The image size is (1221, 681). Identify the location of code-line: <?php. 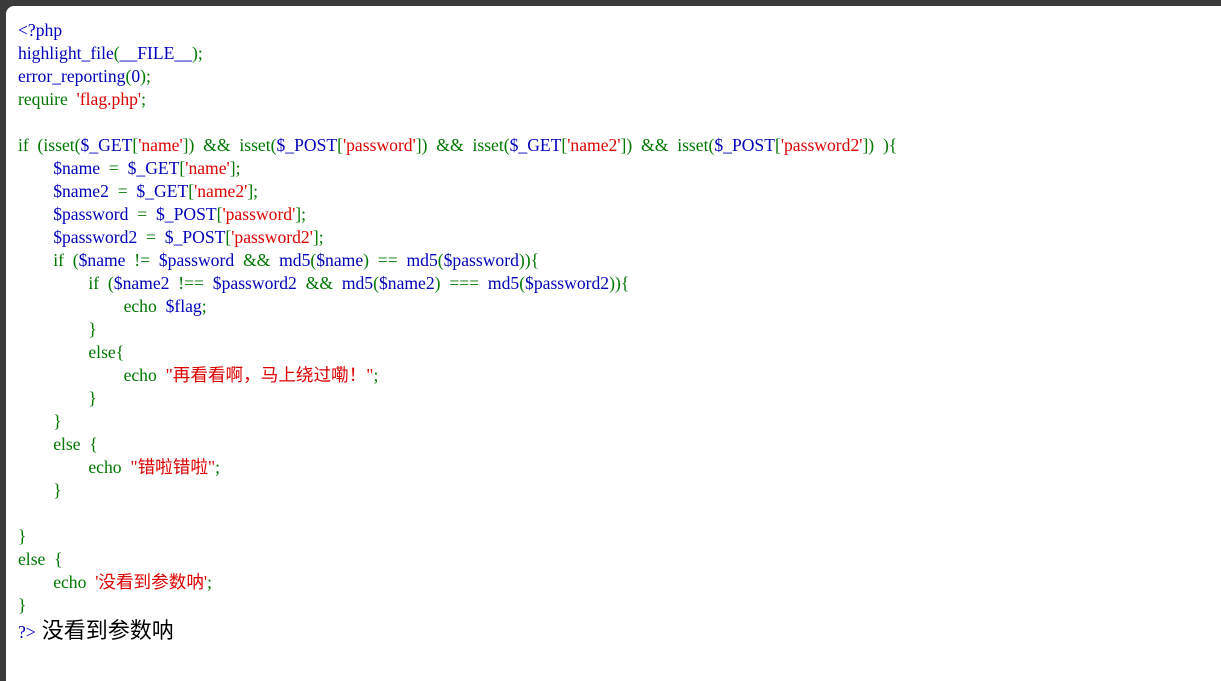
(457, 30).